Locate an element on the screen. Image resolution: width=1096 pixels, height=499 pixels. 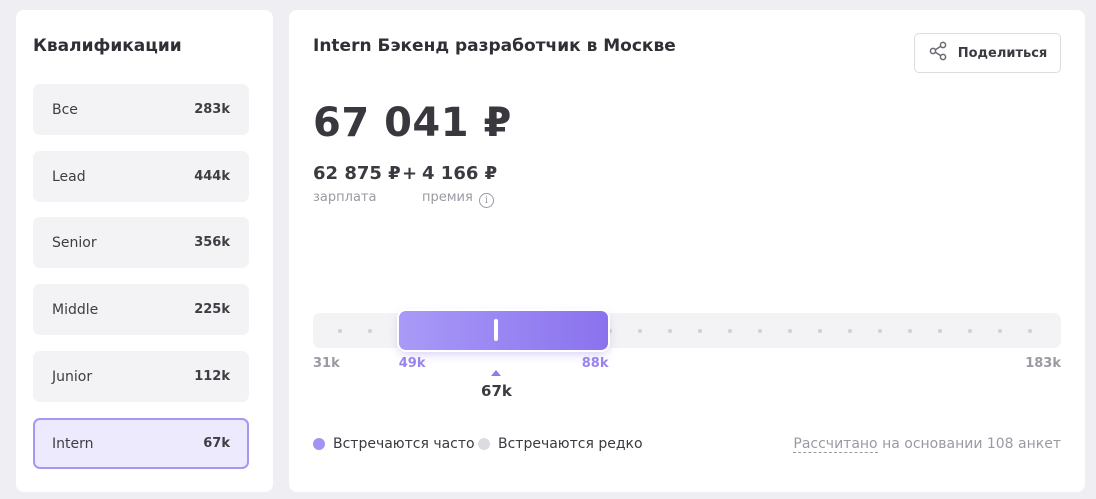
calculation-note: Рассчитано на основании 108 анкет is located at coordinates (927, 444).